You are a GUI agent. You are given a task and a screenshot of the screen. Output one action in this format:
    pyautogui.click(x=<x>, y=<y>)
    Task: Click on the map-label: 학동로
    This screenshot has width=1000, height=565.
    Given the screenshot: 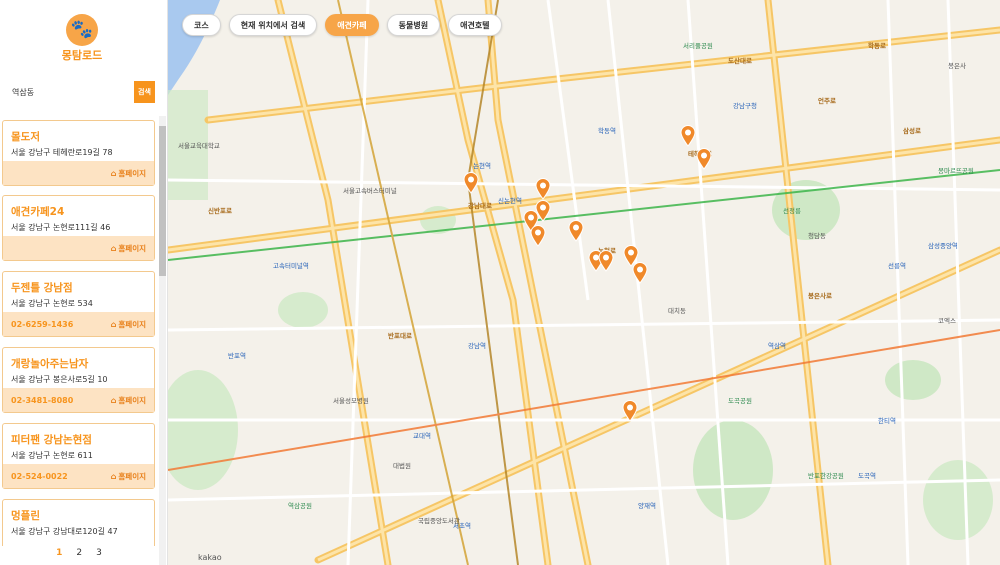 What is the action you would take?
    pyautogui.click(x=877, y=46)
    